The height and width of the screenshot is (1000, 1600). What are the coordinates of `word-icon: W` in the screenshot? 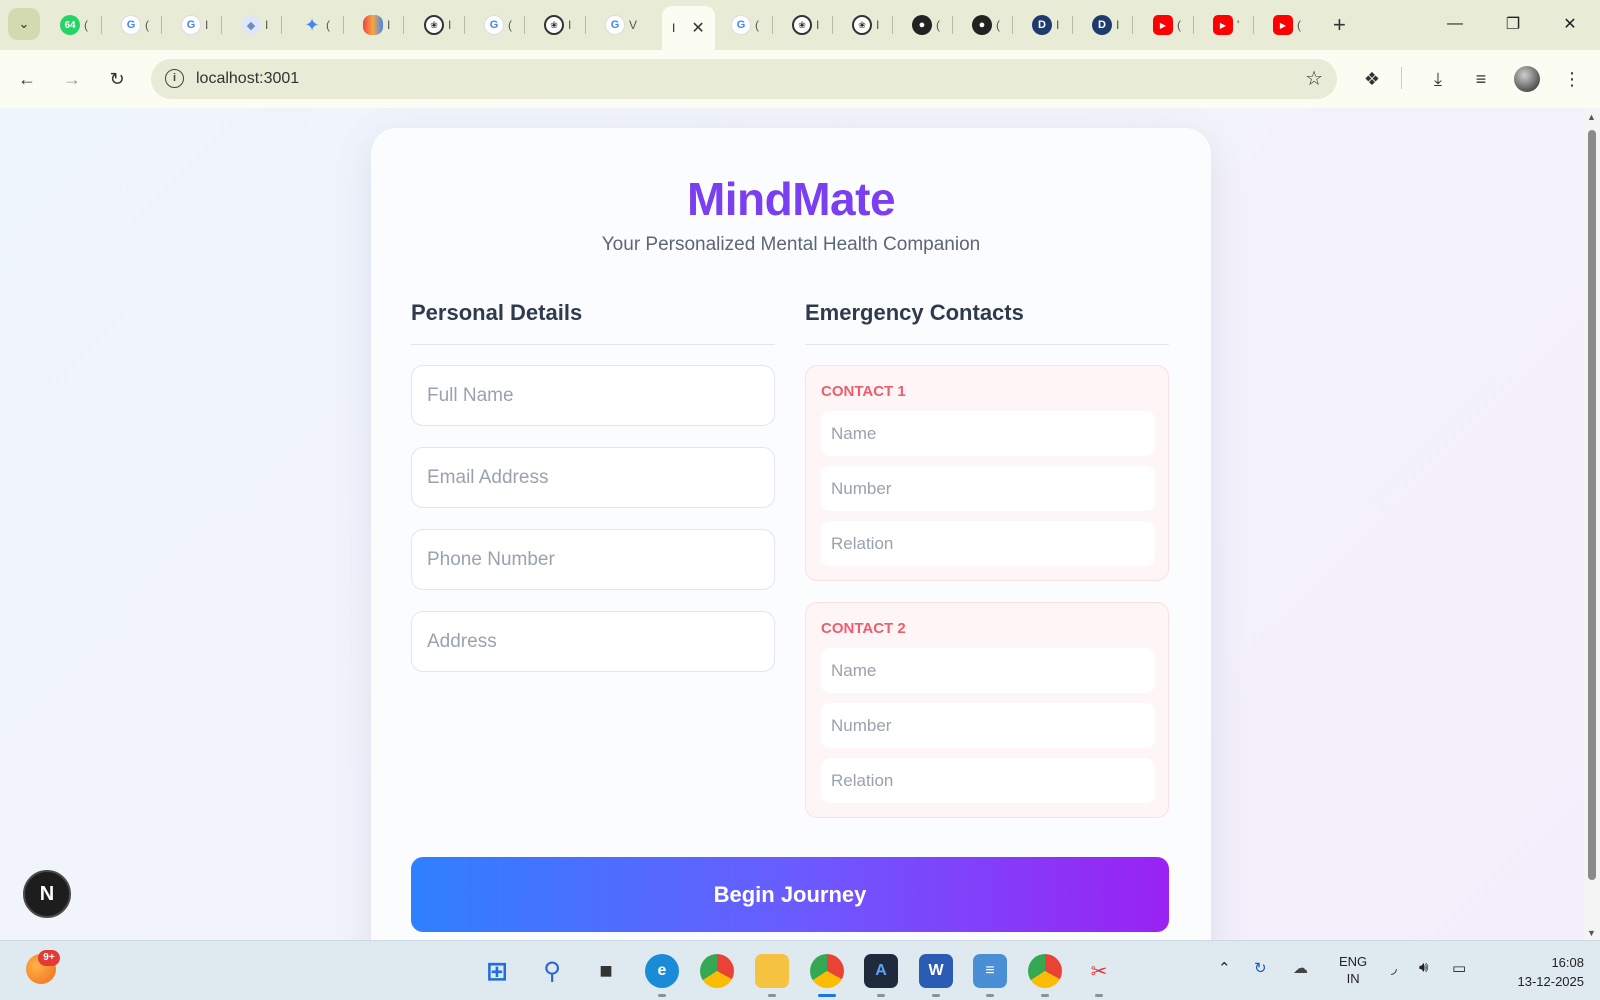 It's located at (936, 975).